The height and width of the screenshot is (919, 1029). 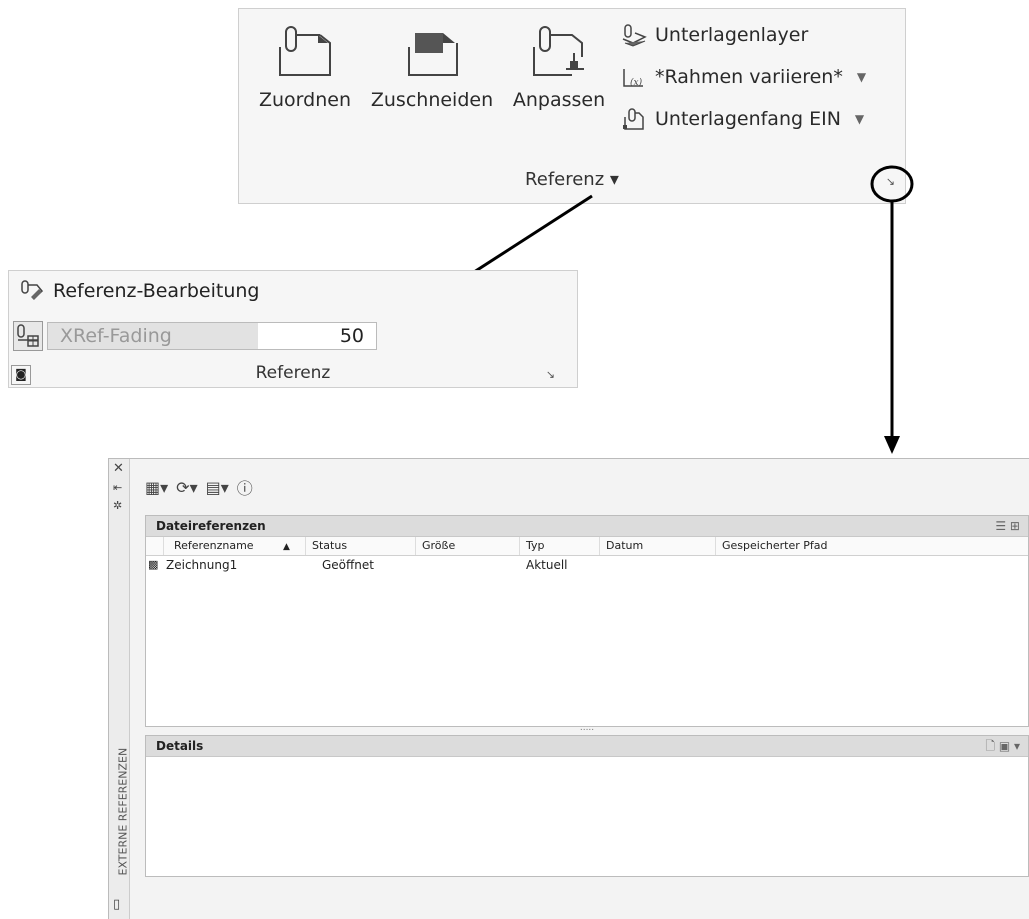 I want to click on dateireferenzen-title: Dateireferenzen, so click(x=211, y=526).